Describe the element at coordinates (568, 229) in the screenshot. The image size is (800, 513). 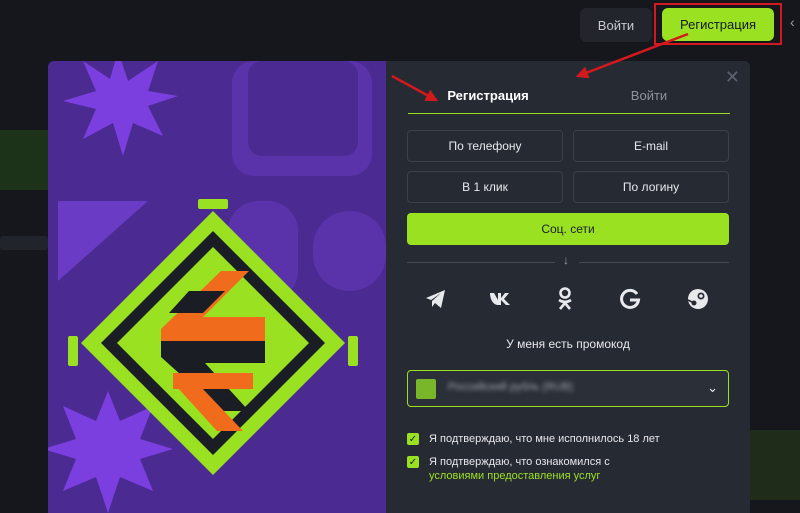
I see `method-social-button: Соц. сети` at that location.